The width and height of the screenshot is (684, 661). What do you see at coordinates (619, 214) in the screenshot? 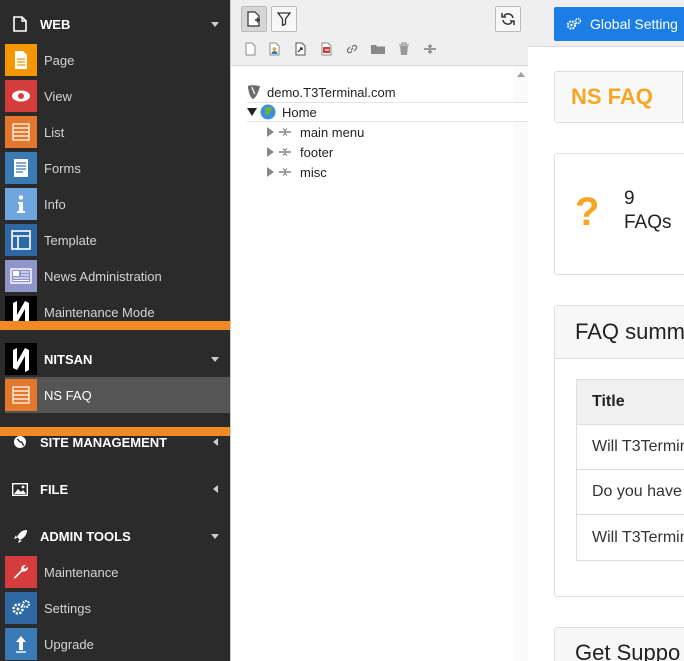
I see `faq-count-card: ? 9 FAQs` at bounding box center [619, 214].